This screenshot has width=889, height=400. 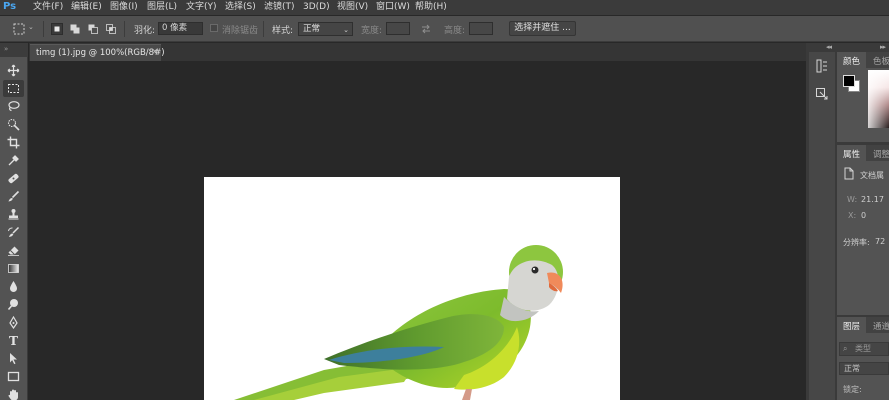 I want to click on intersect-selection-icon, so click(x=111, y=29).